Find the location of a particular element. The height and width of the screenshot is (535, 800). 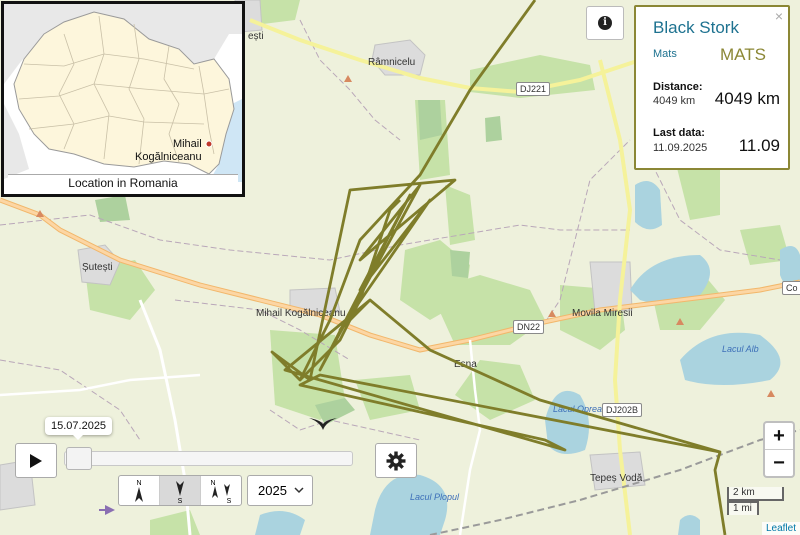

scale-bar: 2 km 1 mi is located at coordinates (755, 501).